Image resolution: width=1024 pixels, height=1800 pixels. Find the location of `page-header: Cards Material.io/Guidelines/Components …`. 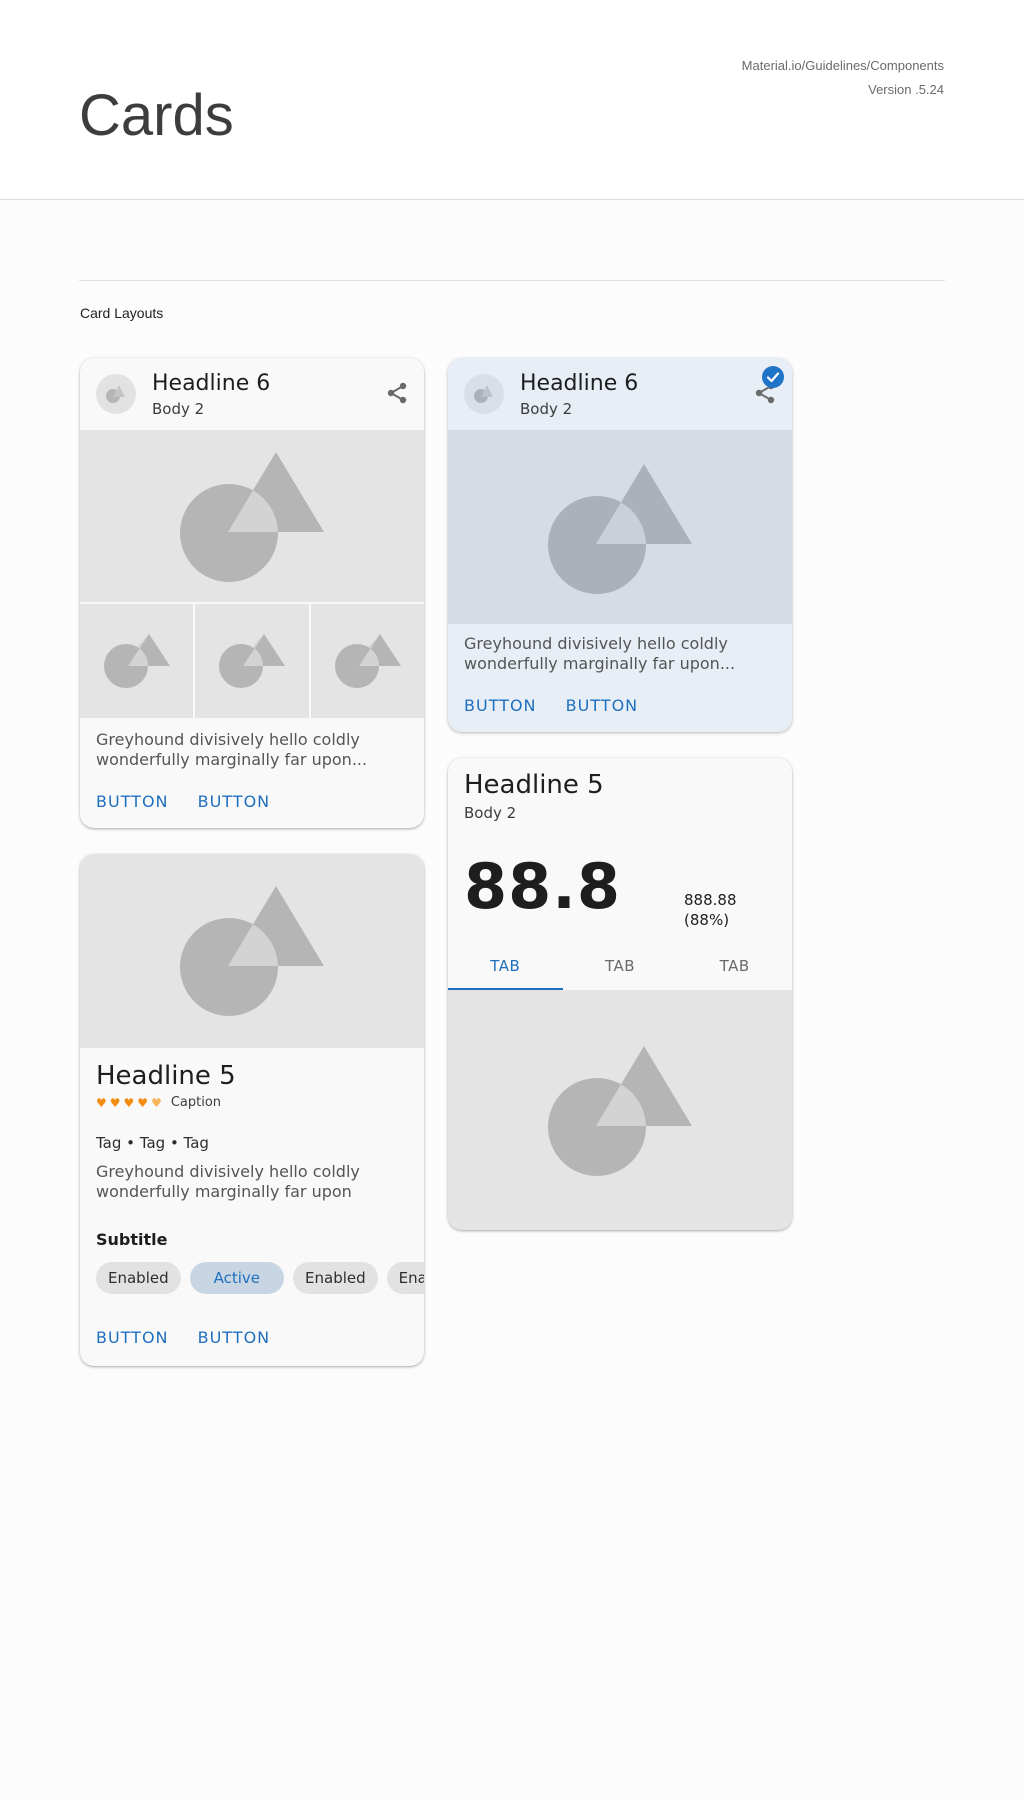

page-header: Cards Material.io/Guidelines/Components … is located at coordinates (512, 100).